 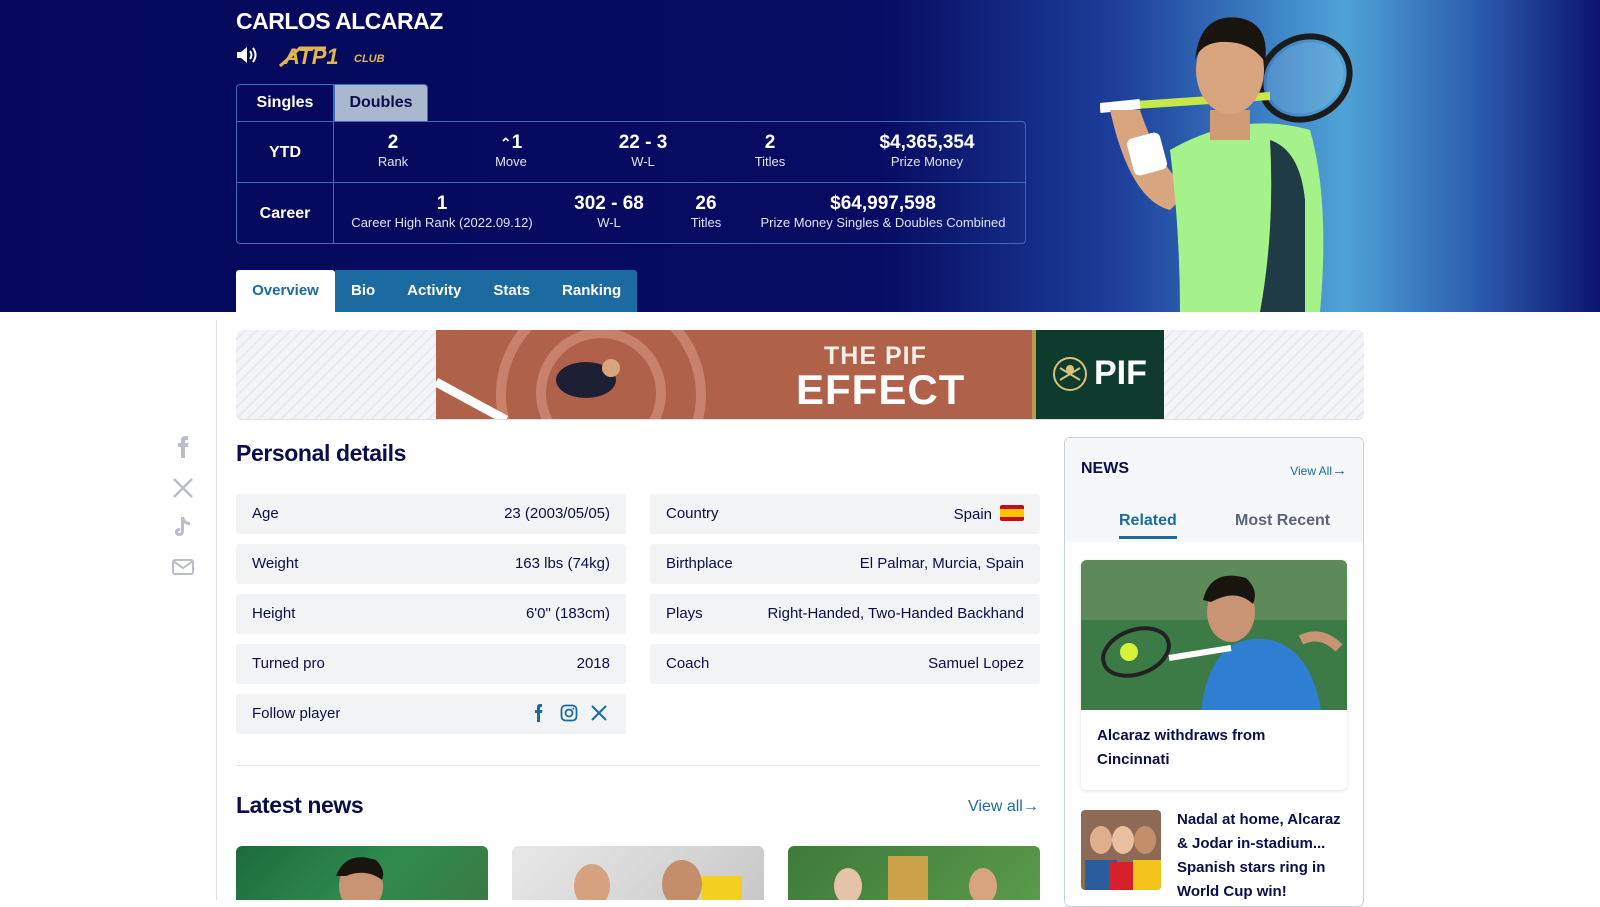 What do you see at coordinates (1318, 470) in the screenshot?
I see `news-sidebar-view-all: View All→` at bounding box center [1318, 470].